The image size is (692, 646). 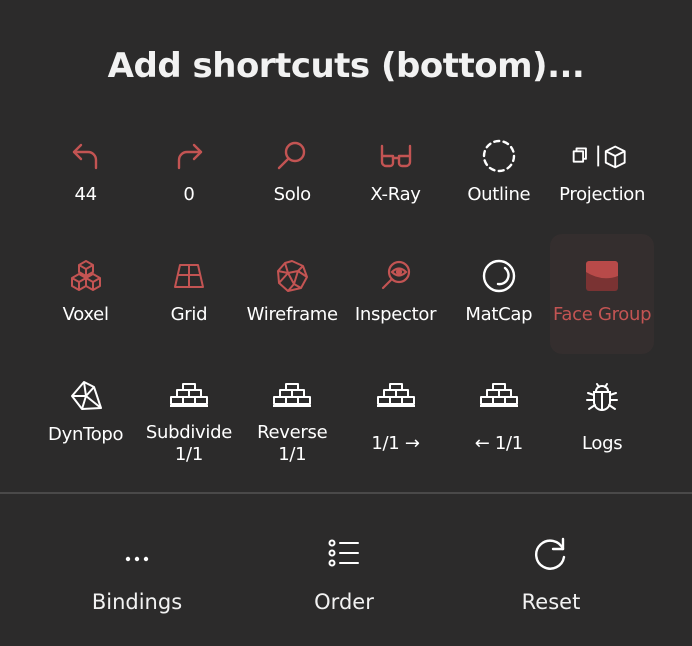 I want to click on shortcut-reverse: Reverse 1/1, so click(x=292, y=414).